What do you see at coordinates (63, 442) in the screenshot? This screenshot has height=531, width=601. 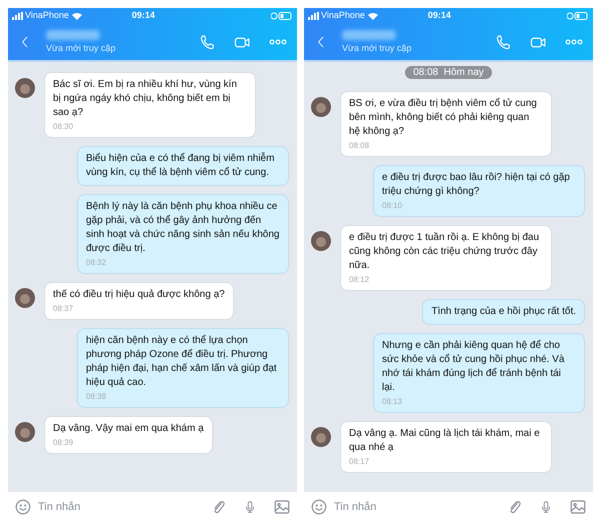 I see `message-time: 08:39` at bounding box center [63, 442].